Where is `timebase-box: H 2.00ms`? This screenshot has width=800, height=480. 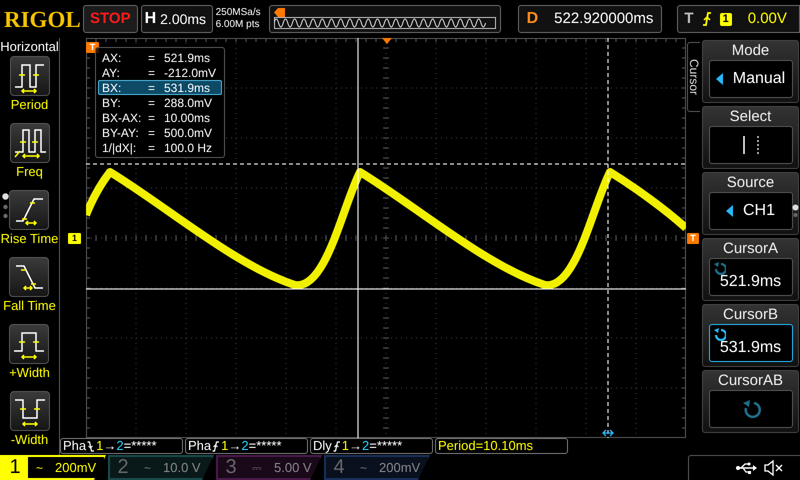 timebase-box: H 2.00ms is located at coordinates (176, 19).